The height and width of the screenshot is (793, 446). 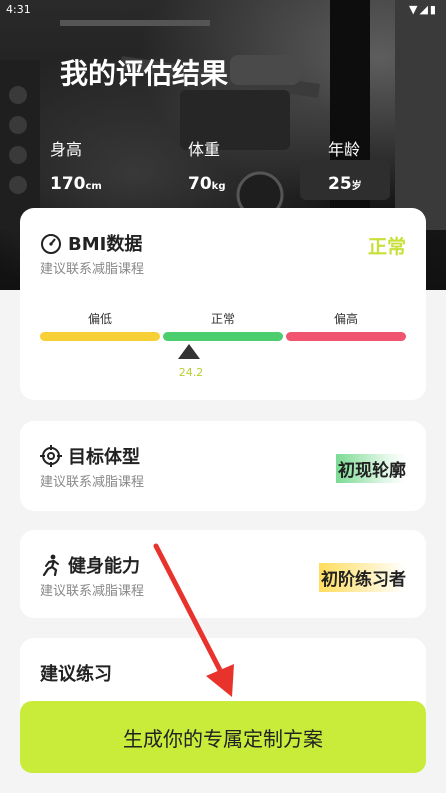 What do you see at coordinates (92, 482) in the screenshot?
I see `target-card-subtitle: 建议联系减脂课程` at bounding box center [92, 482].